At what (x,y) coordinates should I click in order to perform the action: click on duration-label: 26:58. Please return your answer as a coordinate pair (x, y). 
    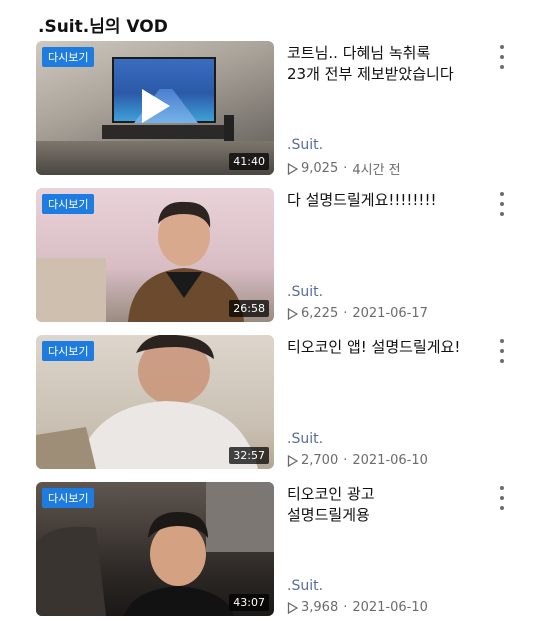
    Looking at the image, I should click on (249, 308).